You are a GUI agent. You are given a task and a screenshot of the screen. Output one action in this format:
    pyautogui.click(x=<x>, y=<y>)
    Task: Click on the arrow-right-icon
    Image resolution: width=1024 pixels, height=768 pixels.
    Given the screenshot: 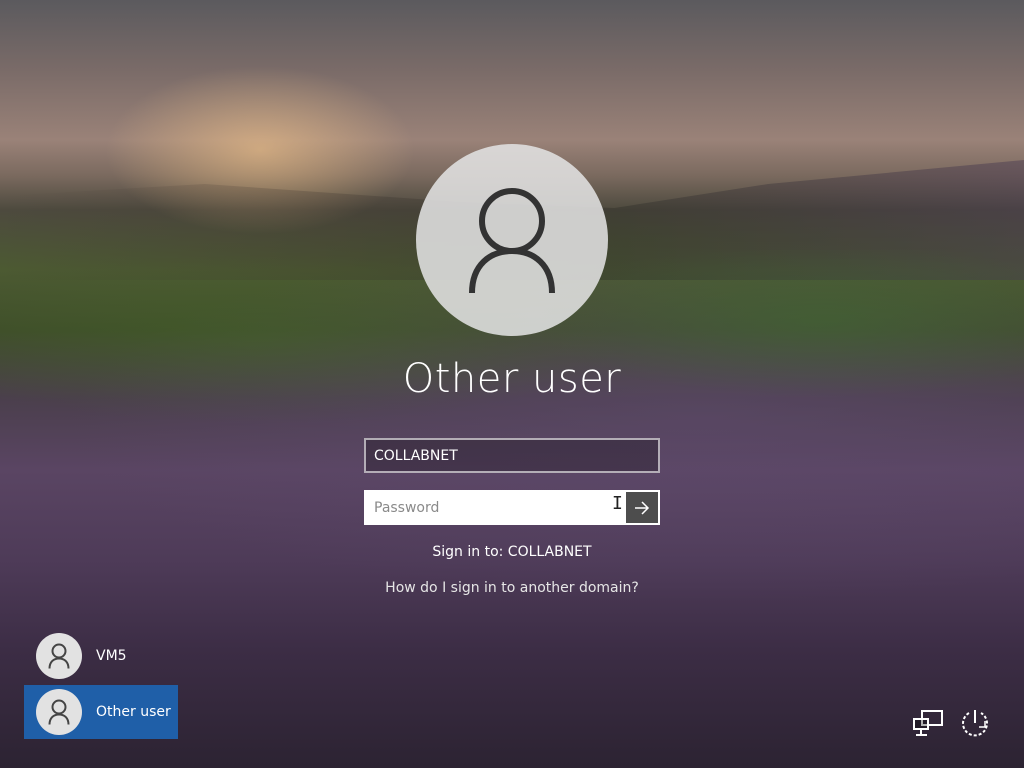 What is the action you would take?
    pyautogui.click(x=642, y=507)
    